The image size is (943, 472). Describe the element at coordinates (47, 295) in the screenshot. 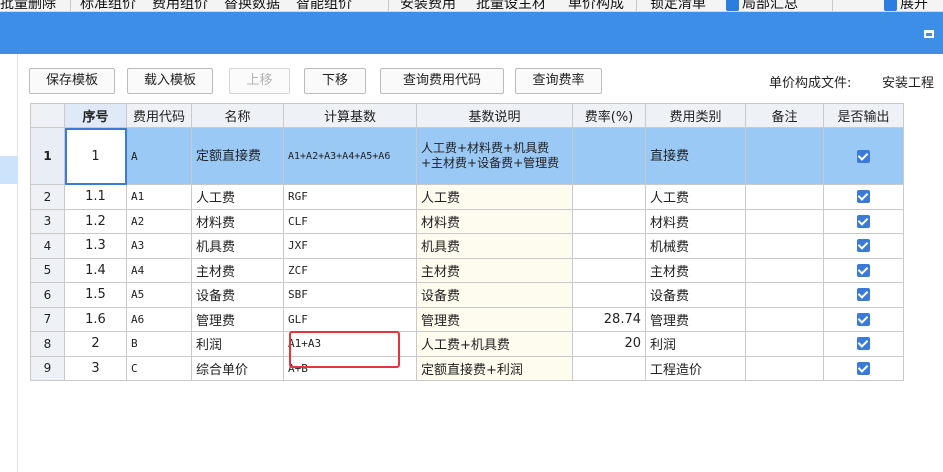

I see `row-number-cell: 6` at that location.